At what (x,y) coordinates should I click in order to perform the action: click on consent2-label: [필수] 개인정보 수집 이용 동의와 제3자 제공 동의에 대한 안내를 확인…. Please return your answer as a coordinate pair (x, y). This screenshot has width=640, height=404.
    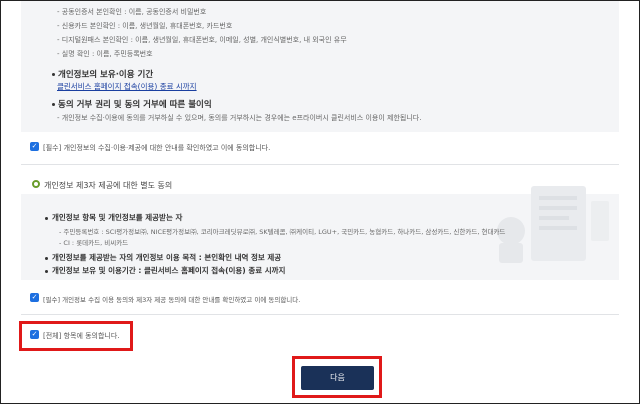
    Looking at the image, I should click on (172, 300).